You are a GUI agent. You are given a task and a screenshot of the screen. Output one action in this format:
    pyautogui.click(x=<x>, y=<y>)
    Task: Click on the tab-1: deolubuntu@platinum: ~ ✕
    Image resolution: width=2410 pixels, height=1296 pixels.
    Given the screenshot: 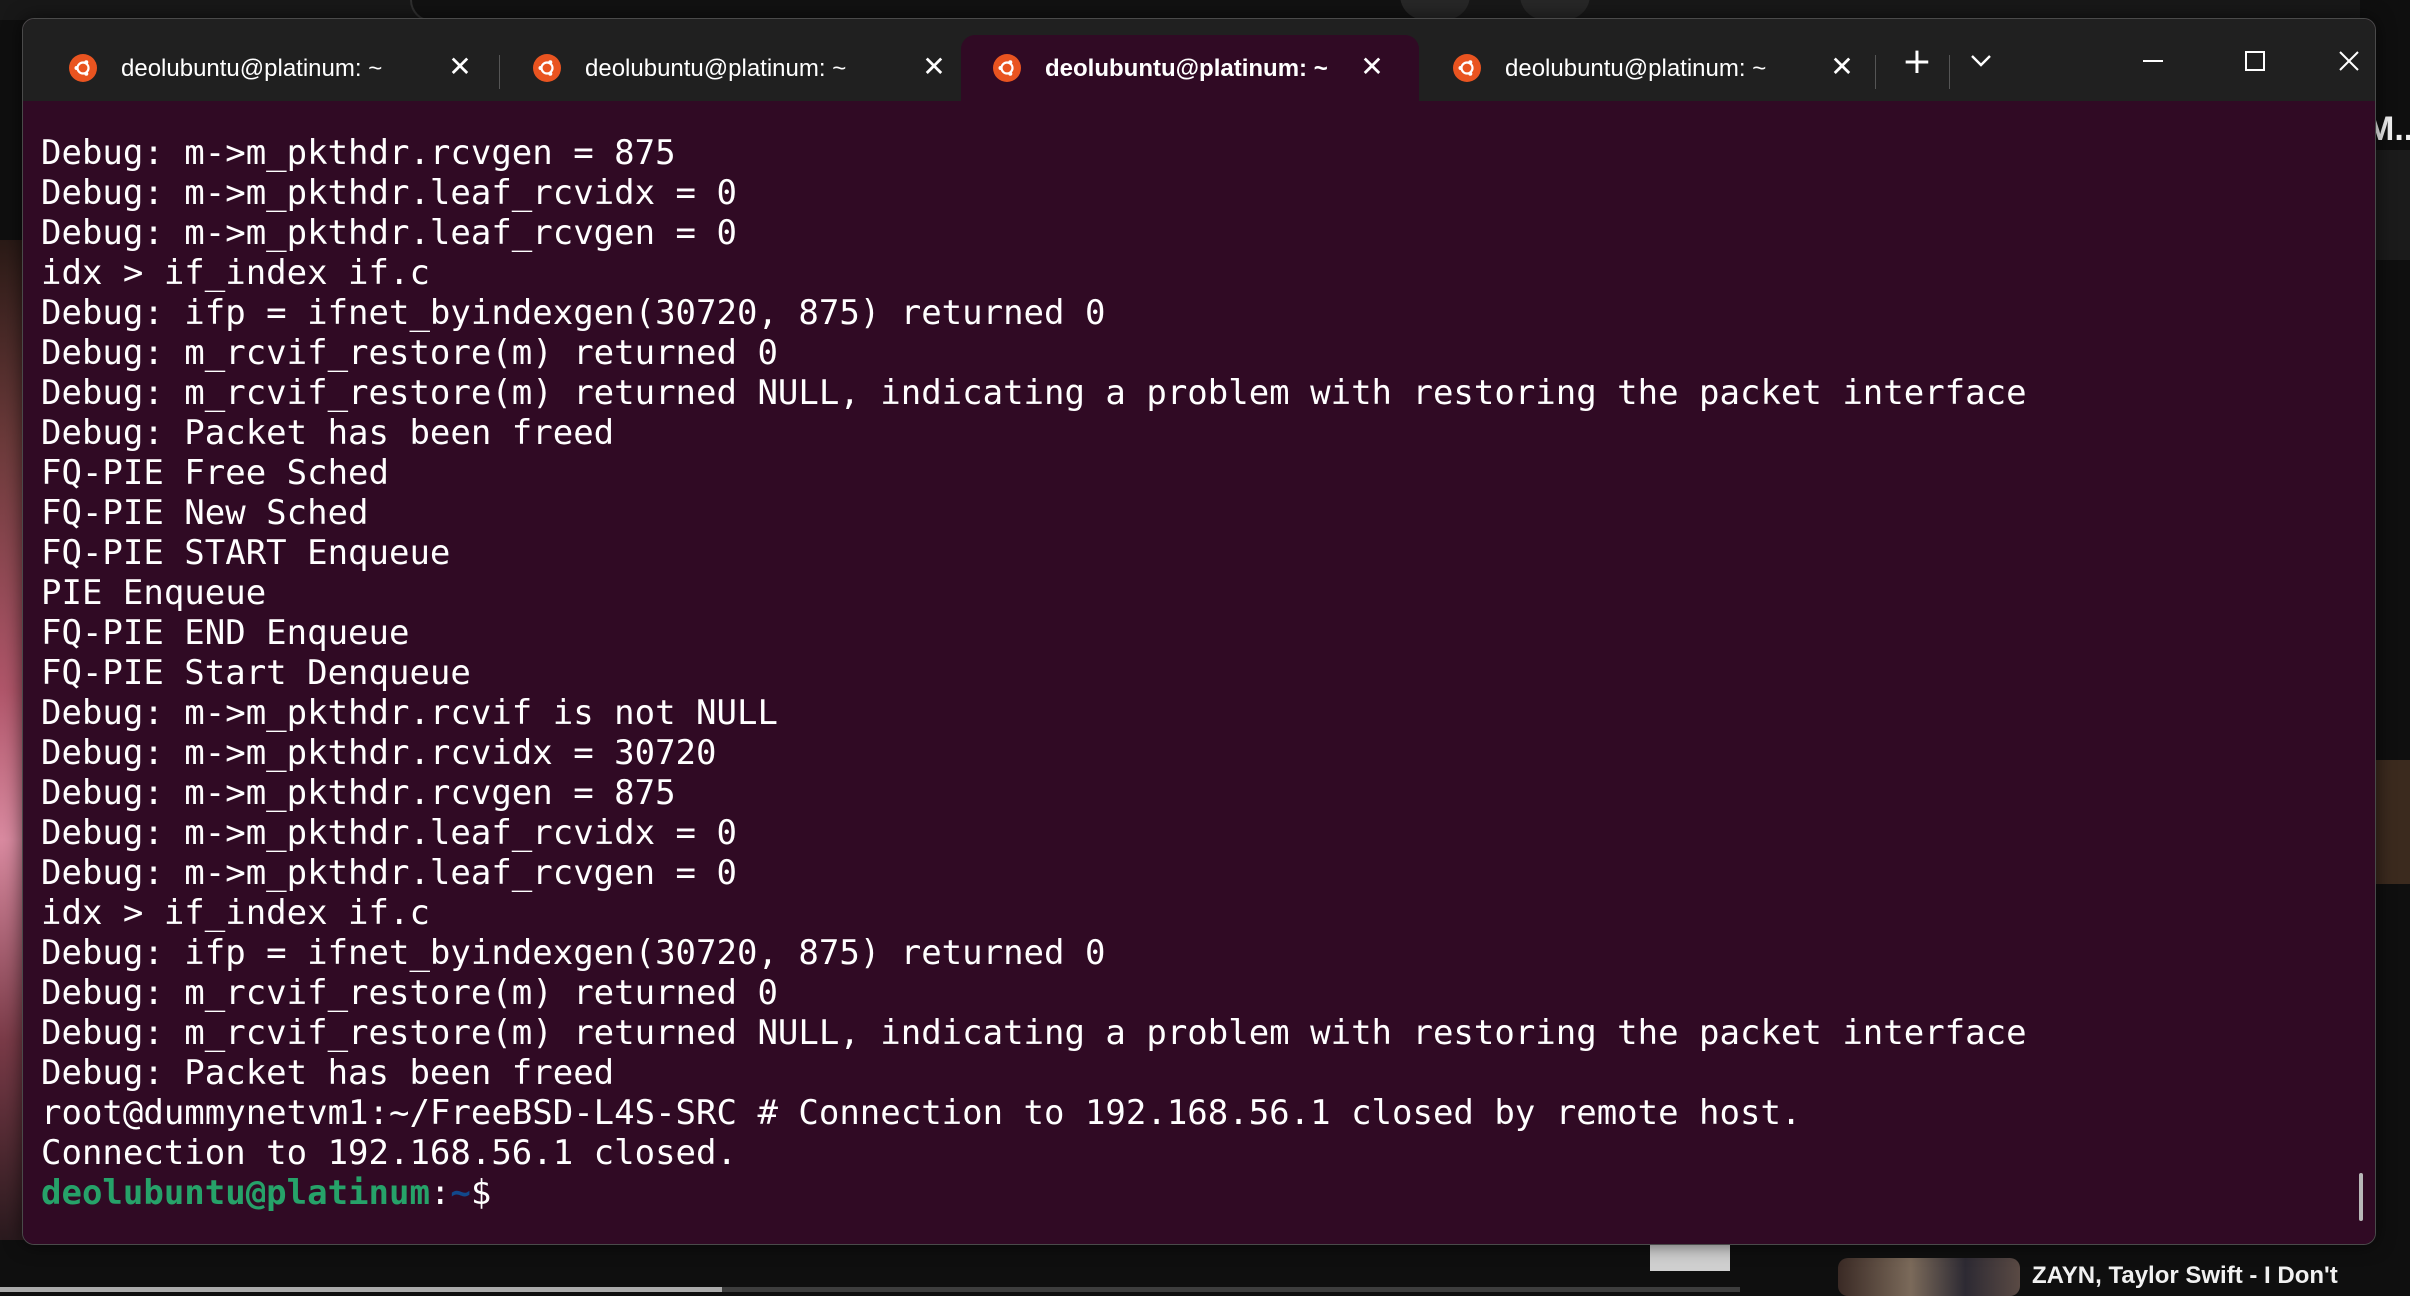 What is the action you would take?
    pyautogui.click(x=266, y=68)
    